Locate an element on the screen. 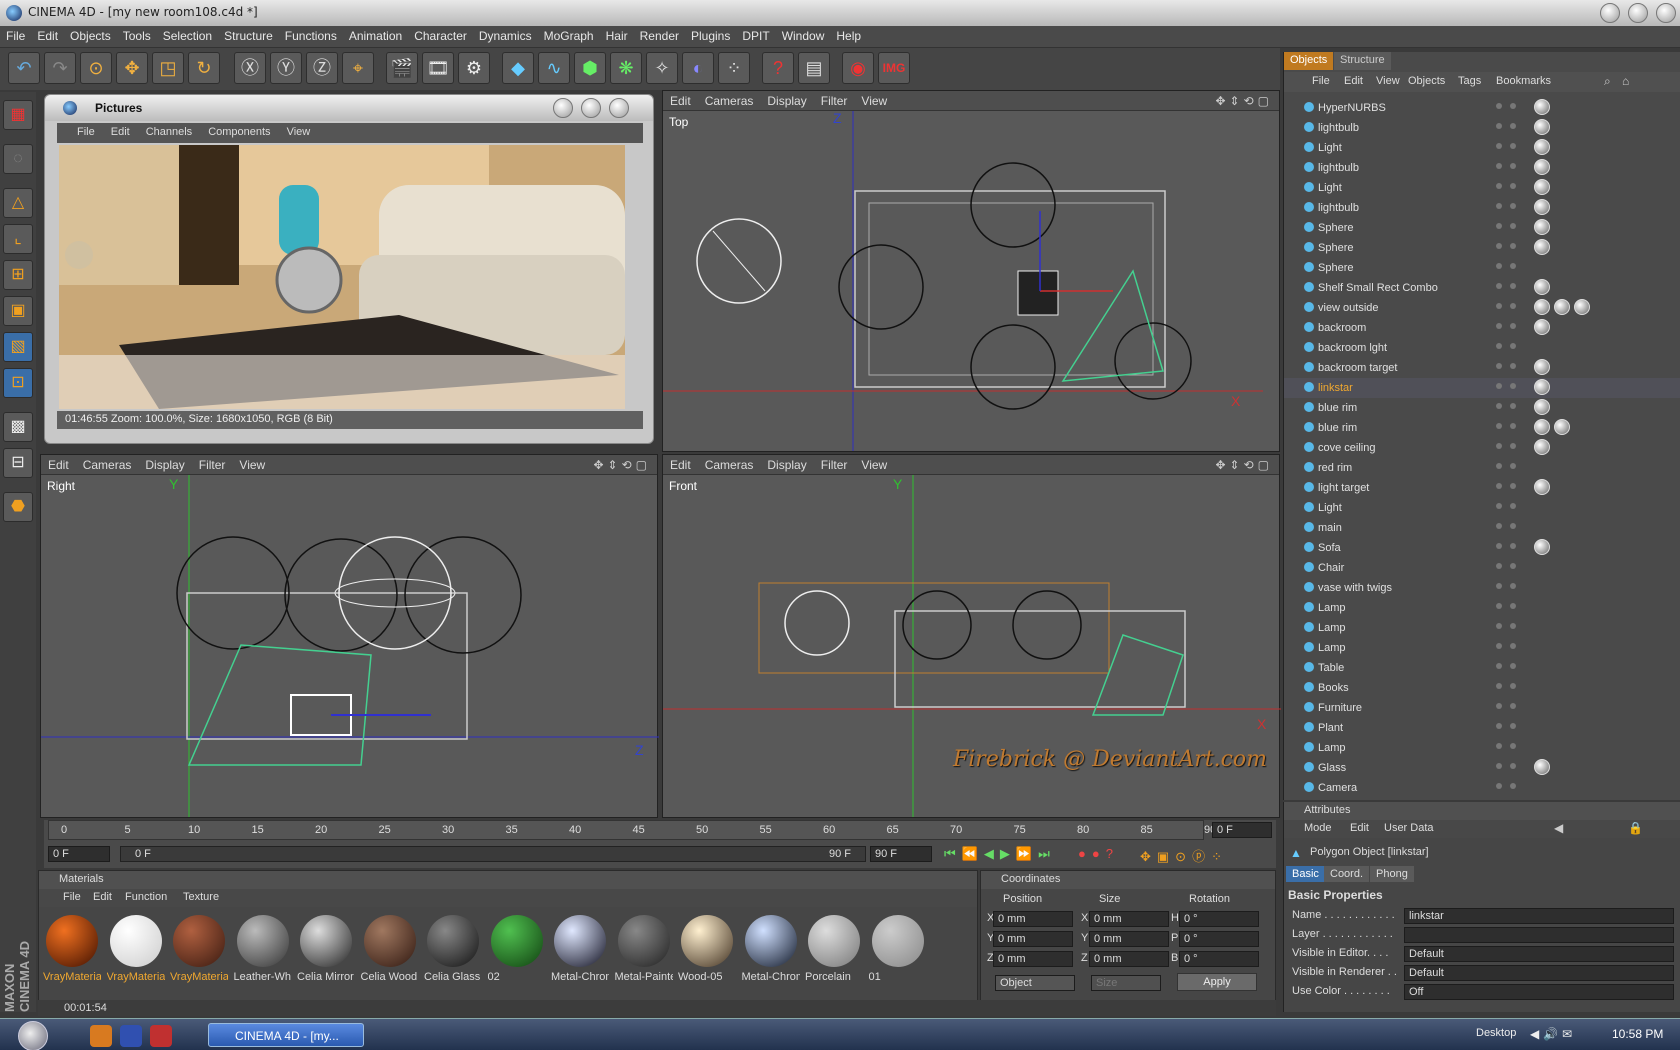 The height and width of the screenshot is (1050, 1680). texture-mode-icon: ▣ is located at coordinates (18, 311).